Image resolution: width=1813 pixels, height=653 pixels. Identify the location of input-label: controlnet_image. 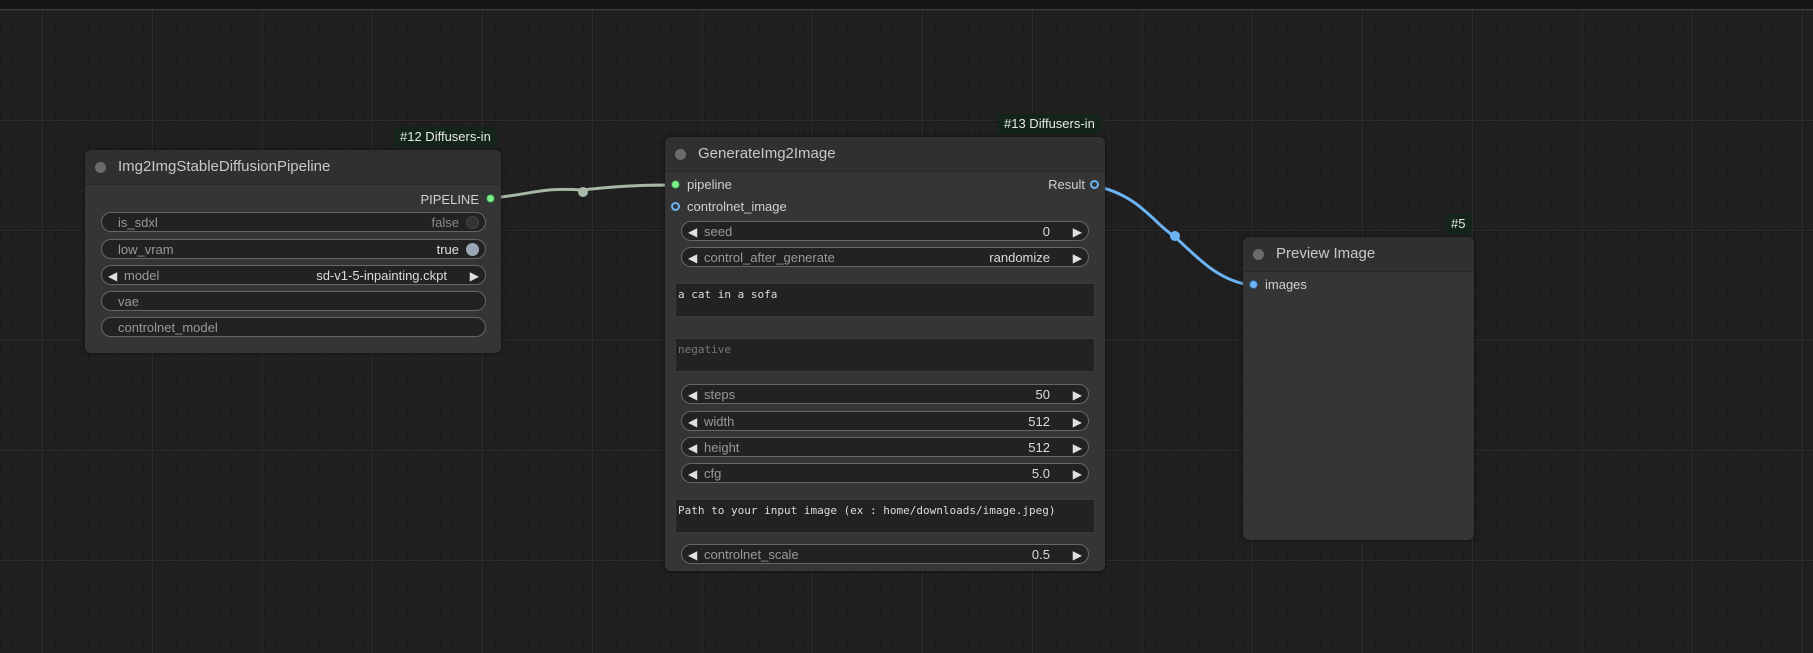
(737, 206).